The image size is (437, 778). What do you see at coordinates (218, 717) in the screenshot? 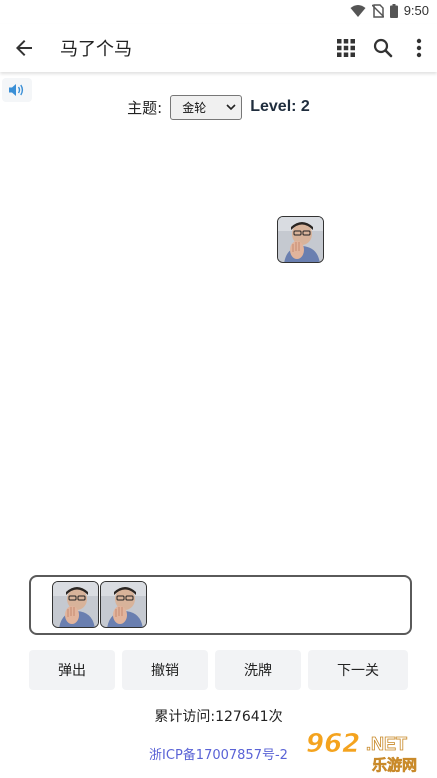
I see `visit-counter: 累计访问:127641次` at bounding box center [218, 717].